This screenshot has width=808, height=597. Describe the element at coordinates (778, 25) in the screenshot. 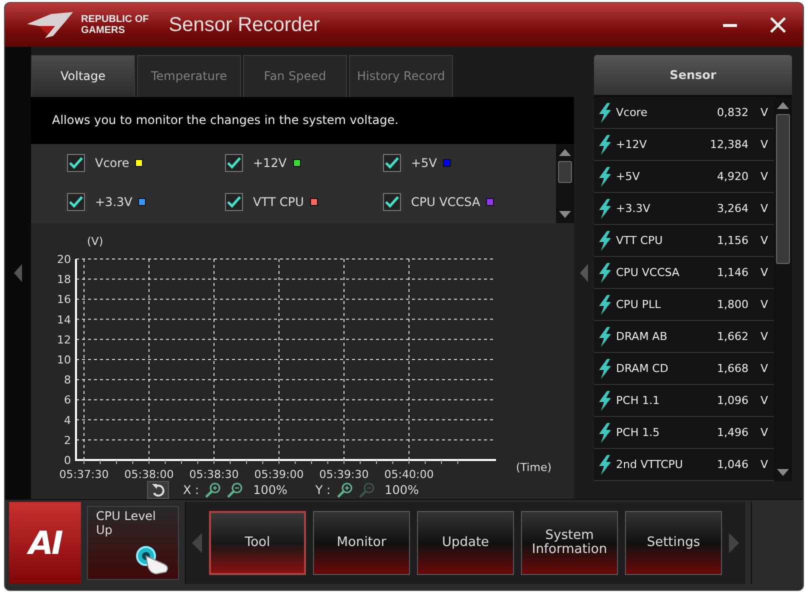

I see `close-icon` at that location.